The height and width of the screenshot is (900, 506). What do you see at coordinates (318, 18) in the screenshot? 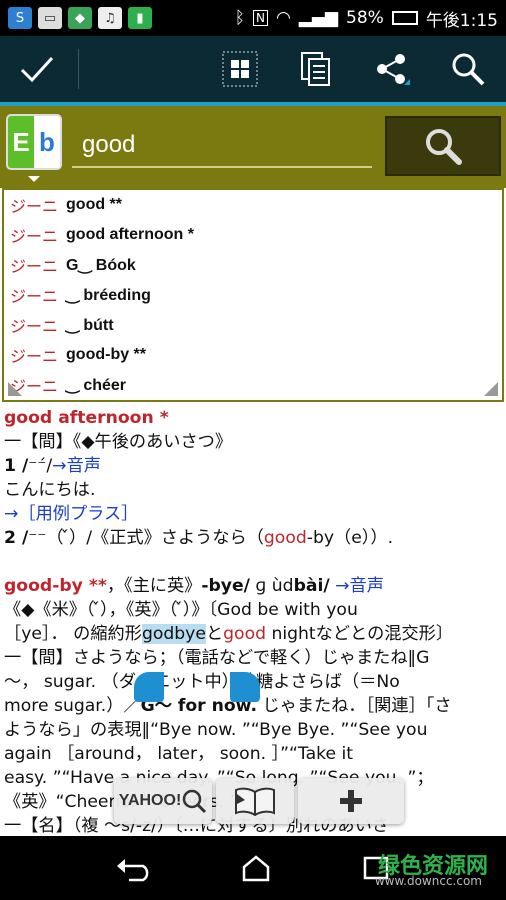
I see `signal-icon: ▂▄▆` at bounding box center [318, 18].